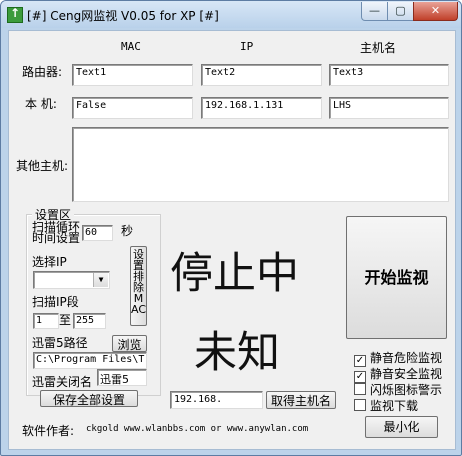  What do you see at coordinates (260, 164) in the screenshot?
I see `other-hosts-list` at bounding box center [260, 164].